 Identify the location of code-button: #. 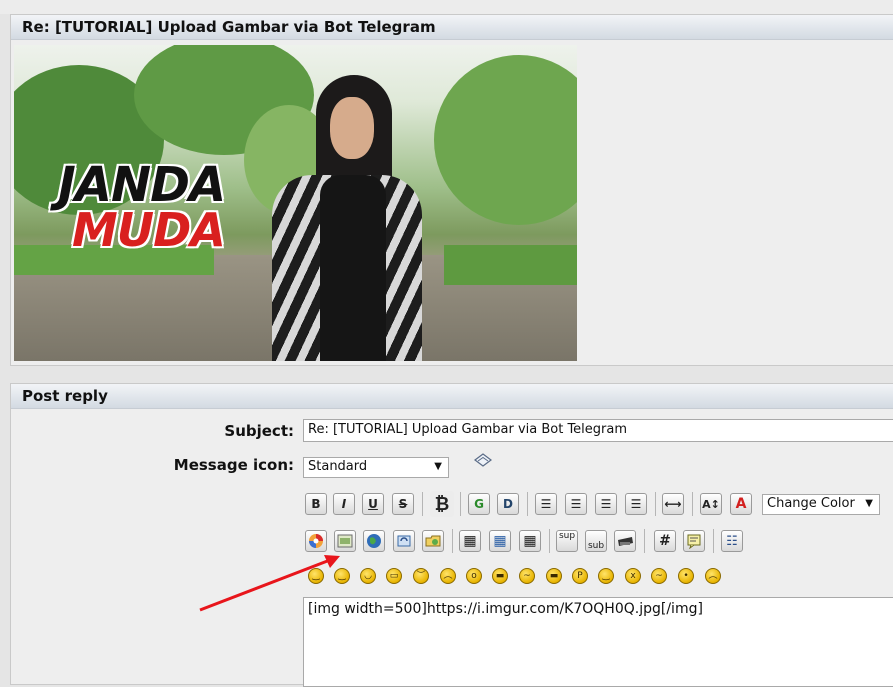
(665, 541).